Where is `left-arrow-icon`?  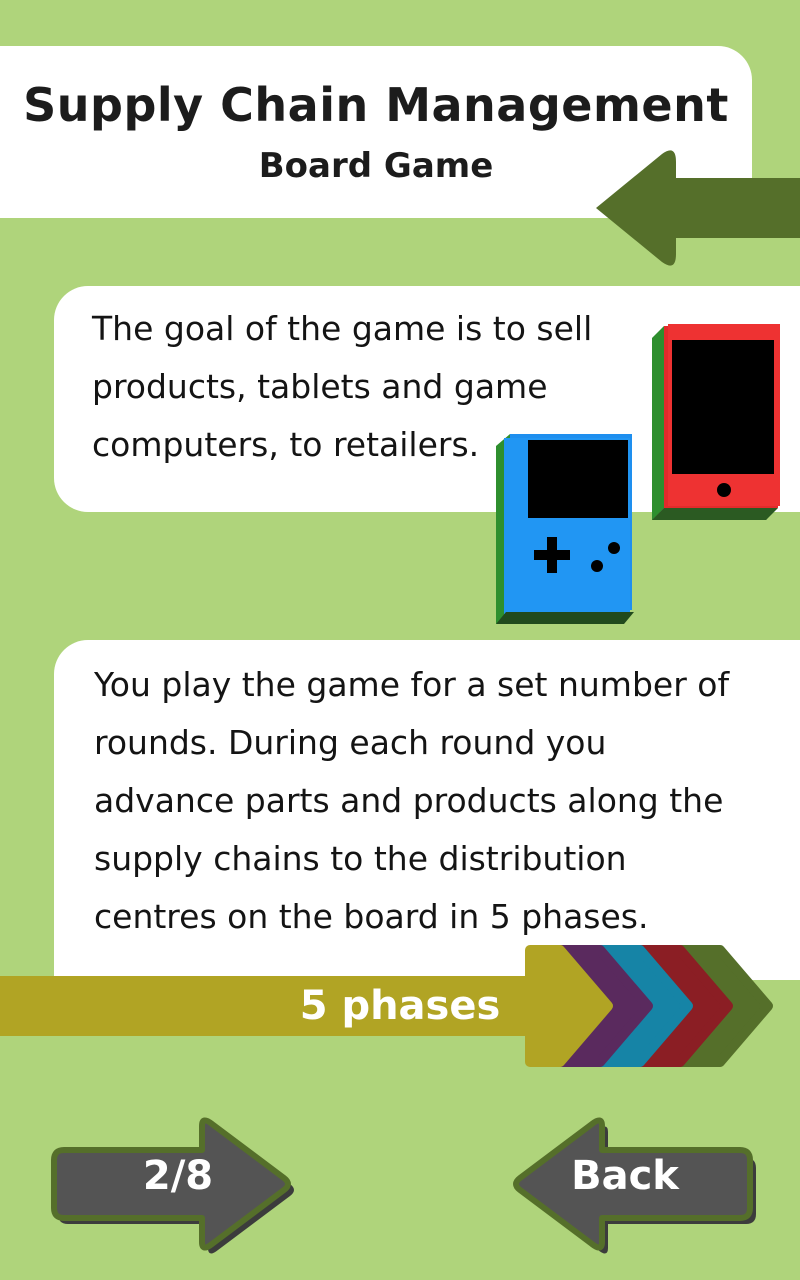 left-arrow-icon is located at coordinates (698, 208).